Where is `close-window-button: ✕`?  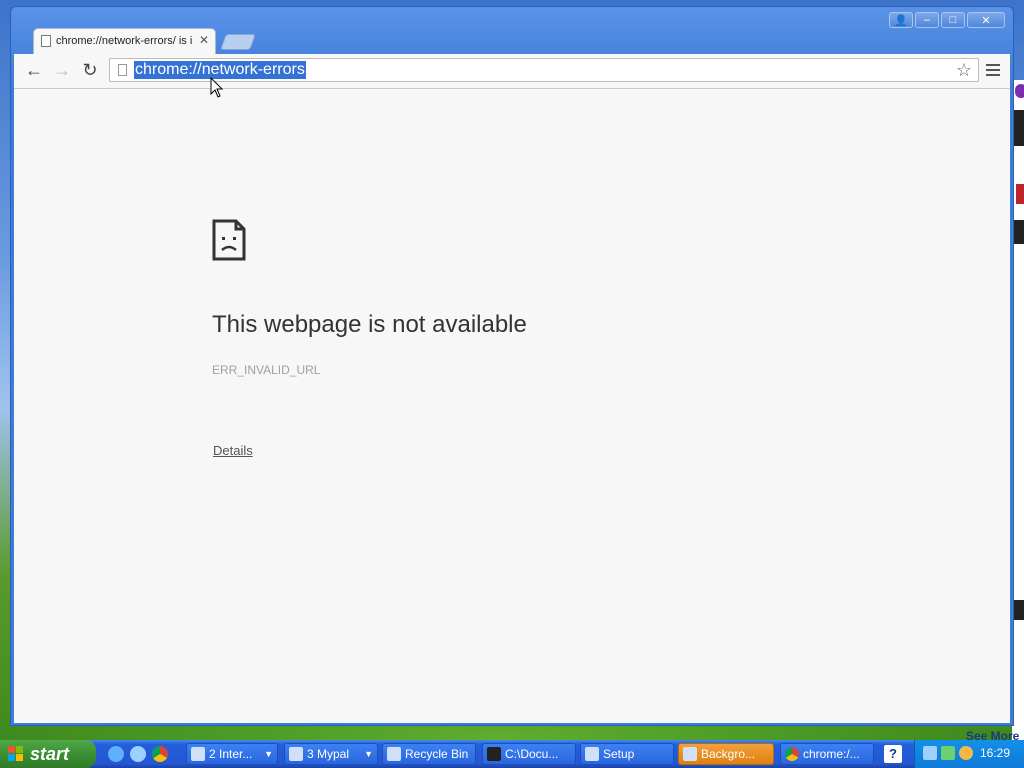 close-window-button: ✕ is located at coordinates (986, 20).